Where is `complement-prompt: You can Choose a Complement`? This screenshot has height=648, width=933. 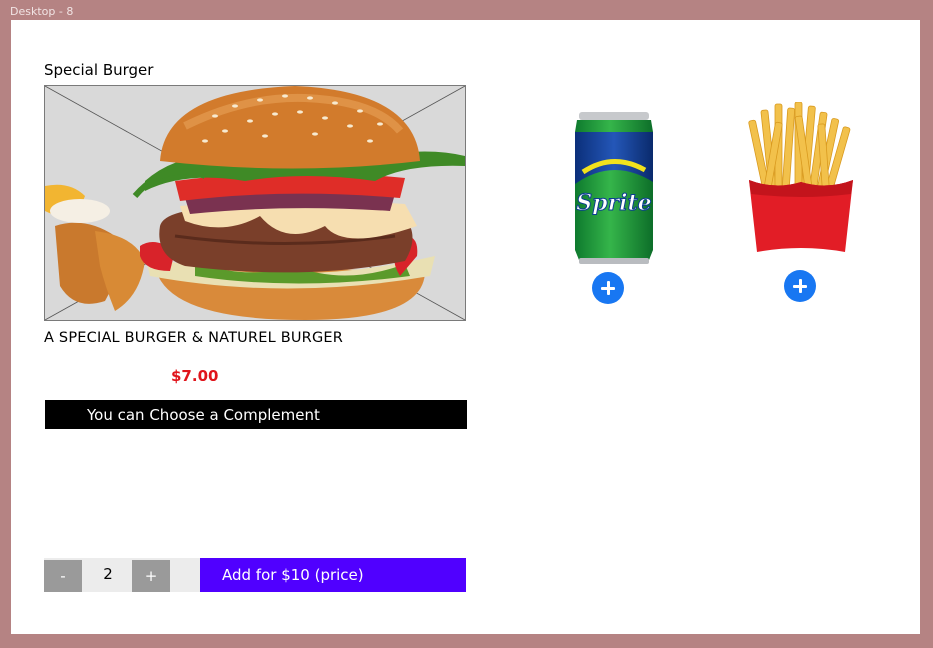
complement-prompt: You can Choose a Complement is located at coordinates (203, 415).